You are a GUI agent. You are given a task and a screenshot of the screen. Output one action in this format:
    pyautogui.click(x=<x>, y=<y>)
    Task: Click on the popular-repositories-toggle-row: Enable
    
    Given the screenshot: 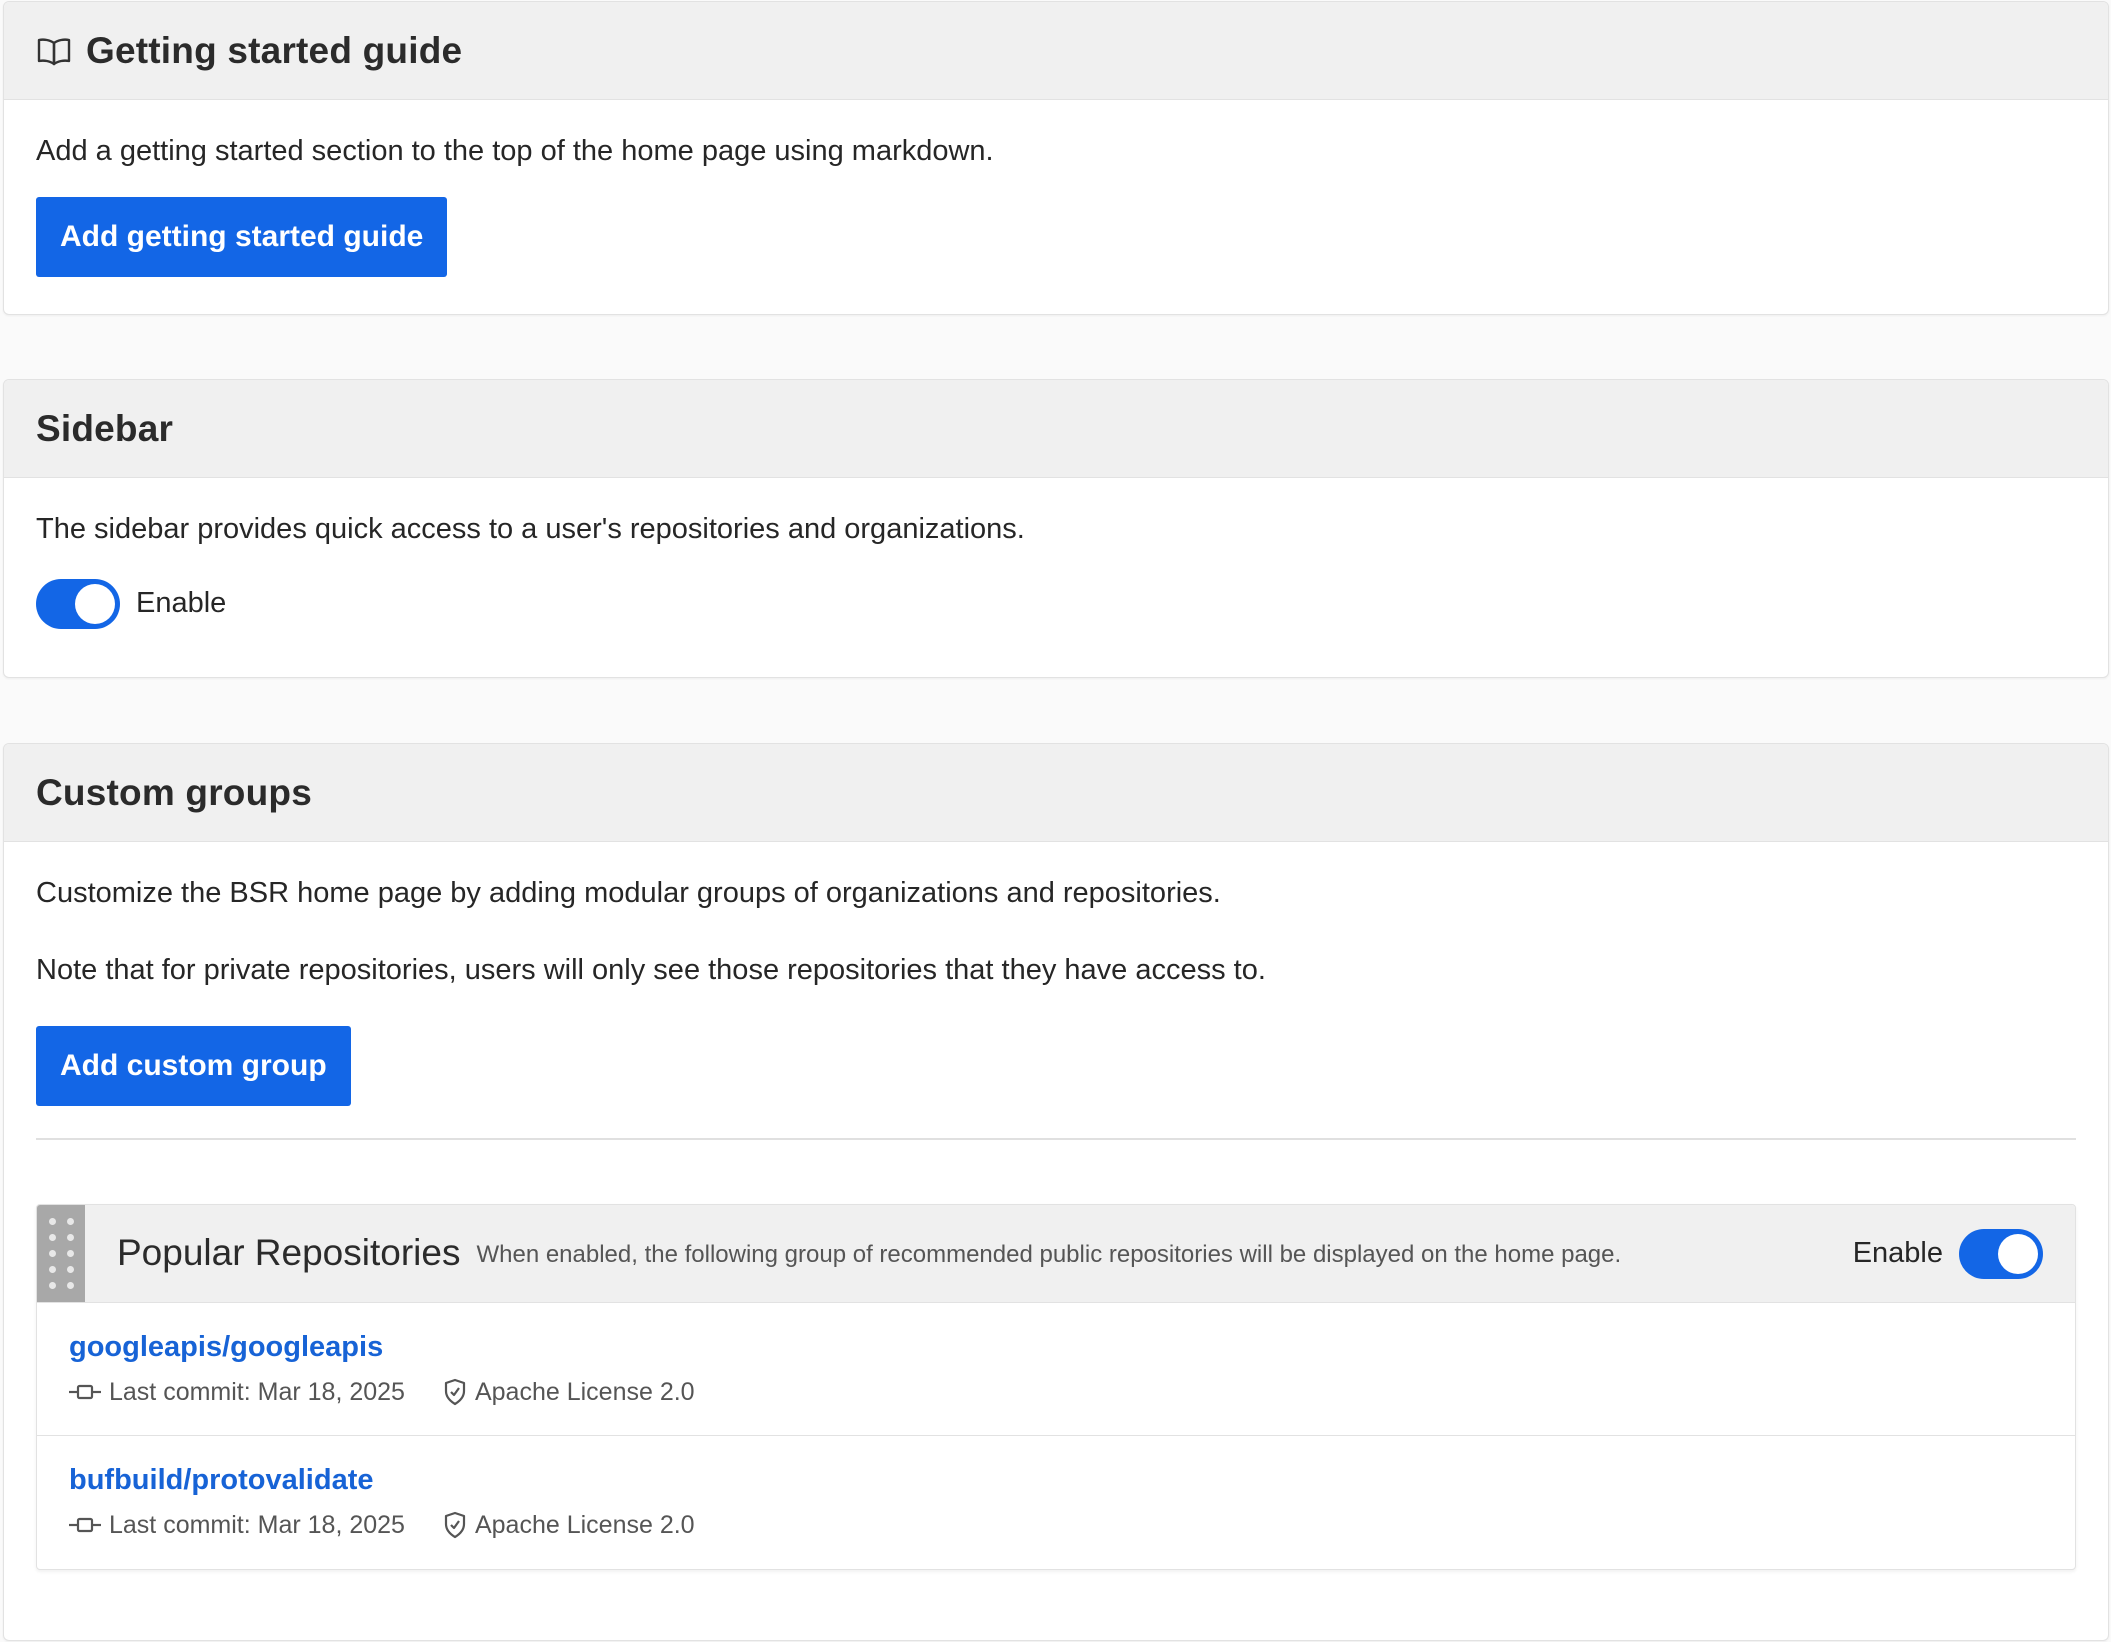 What is the action you would take?
    pyautogui.click(x=1947, y=1253)
    